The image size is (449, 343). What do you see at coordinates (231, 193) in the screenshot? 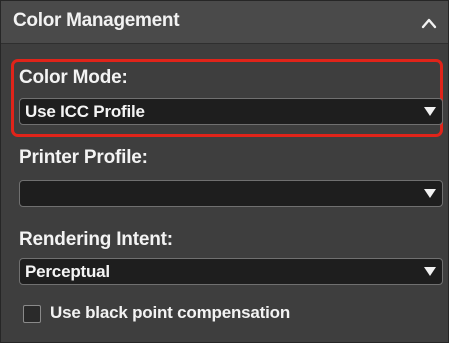
I see `printer-profile-select` at bounding box center [231, 193].